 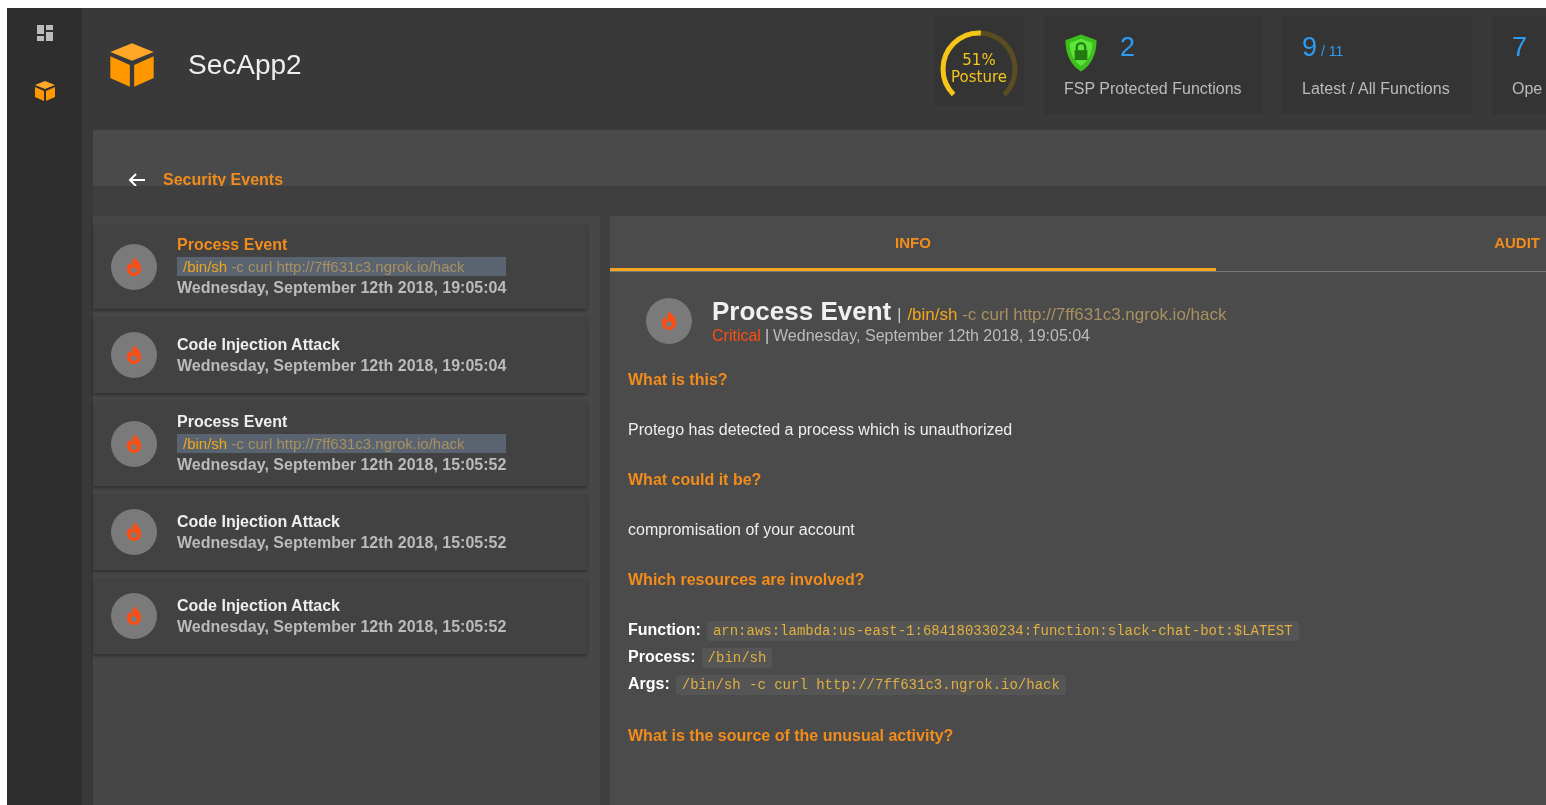 What do you see at coordinates (340, 355) in the screenshot?
I see `event-item: Code Injection Attack Wednesday, September 12th 2018, 19:05:04` at bounding box center [340, 355].